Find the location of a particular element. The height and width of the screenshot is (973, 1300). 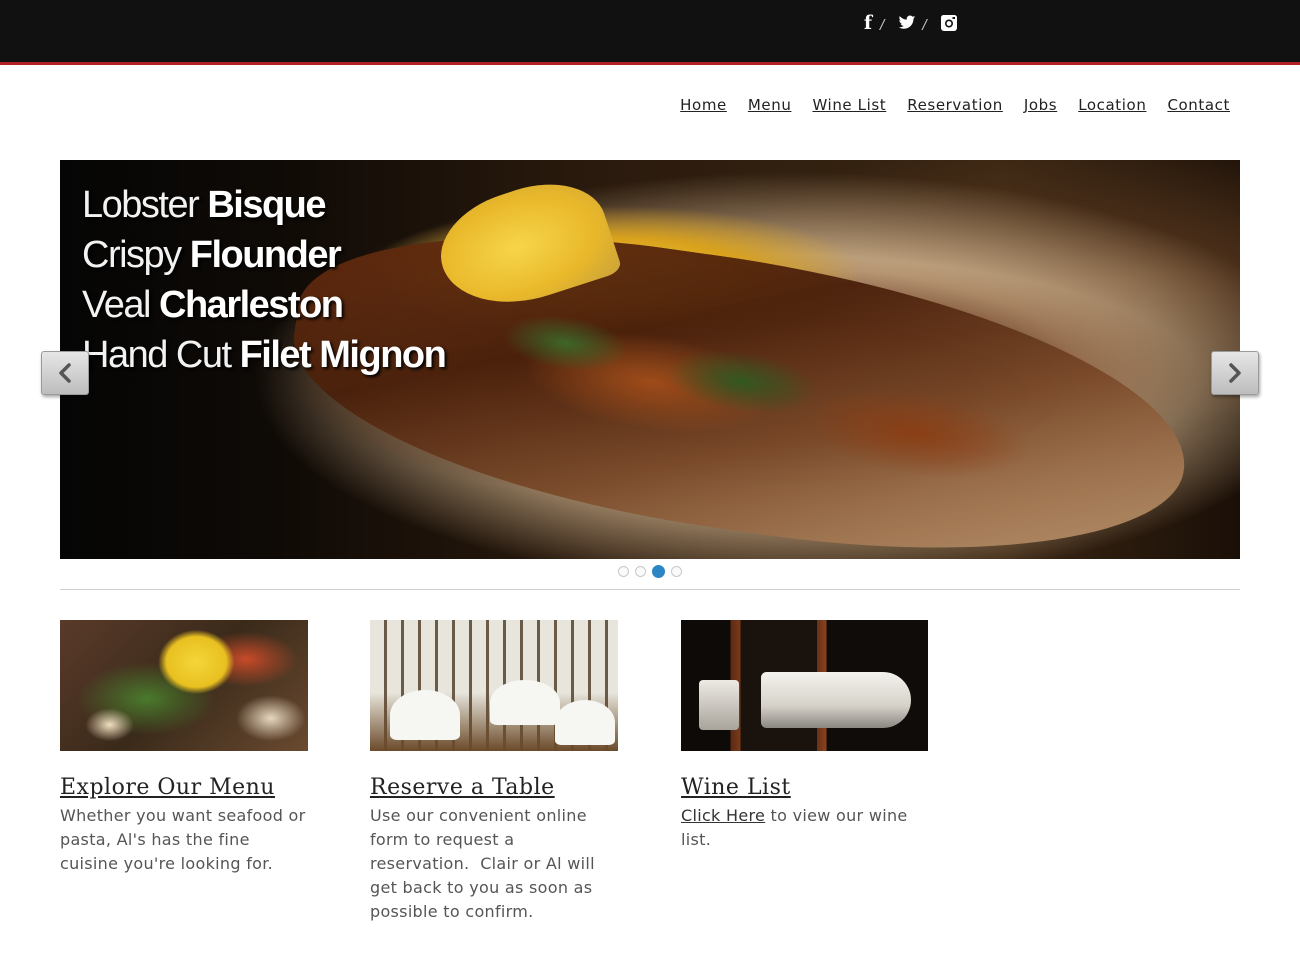

nav-location: Location is located at coordinates (1112, 105).